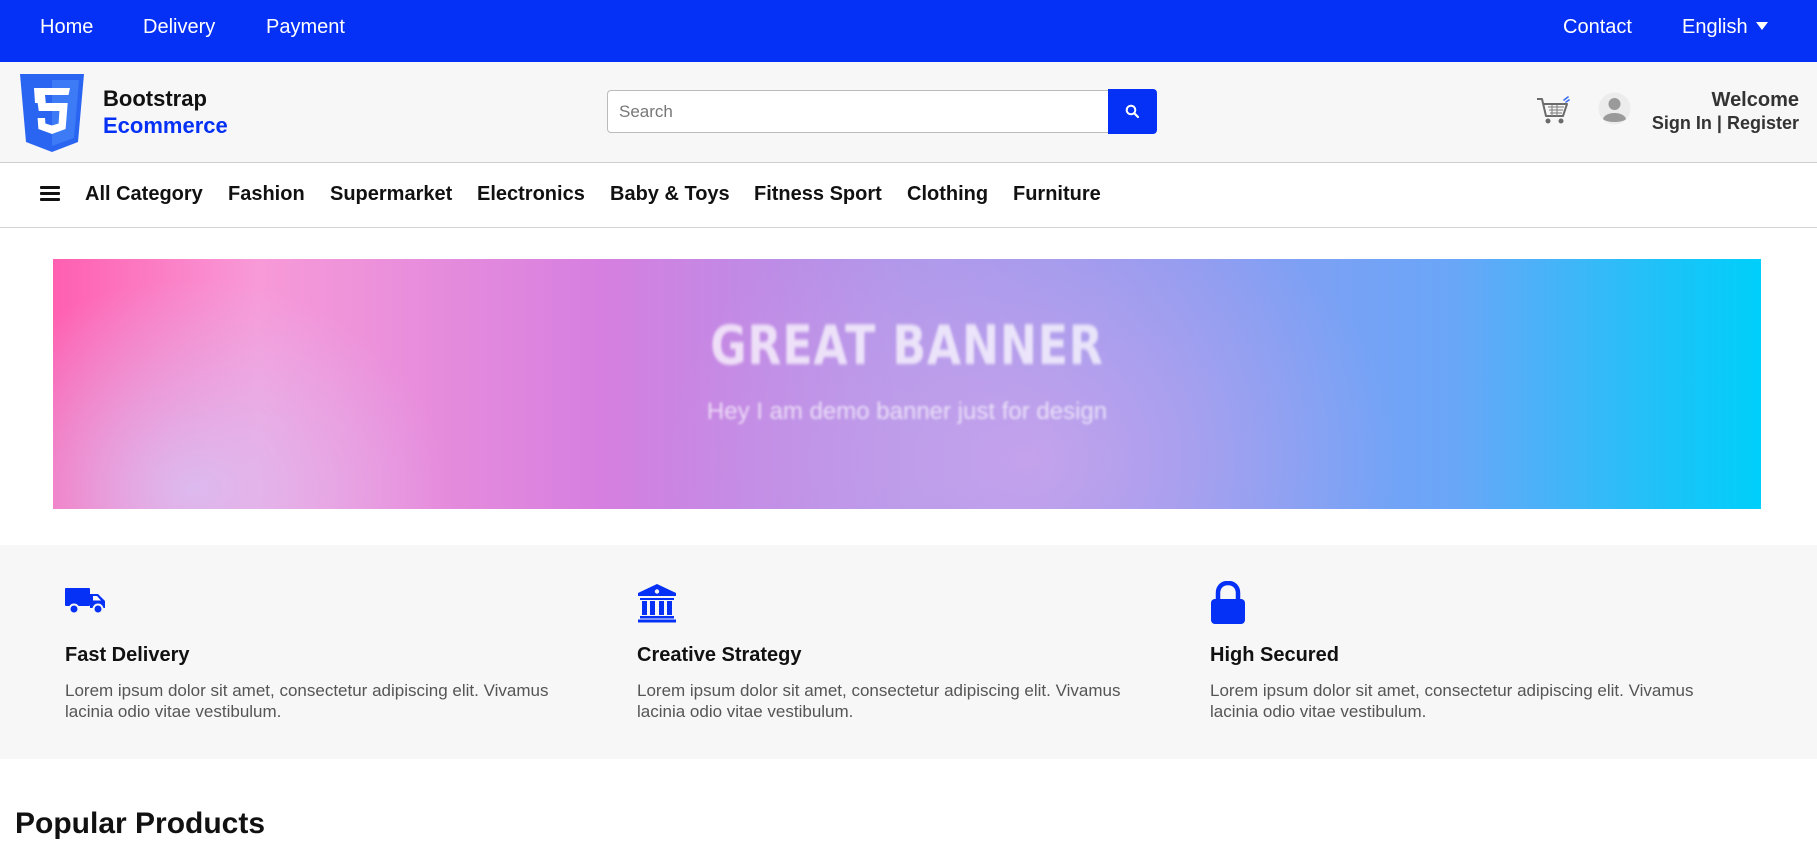  What do you see at coordinates (657, 603) in the screenshot?
I see `bank-icon` at bounding box center [657, 603].